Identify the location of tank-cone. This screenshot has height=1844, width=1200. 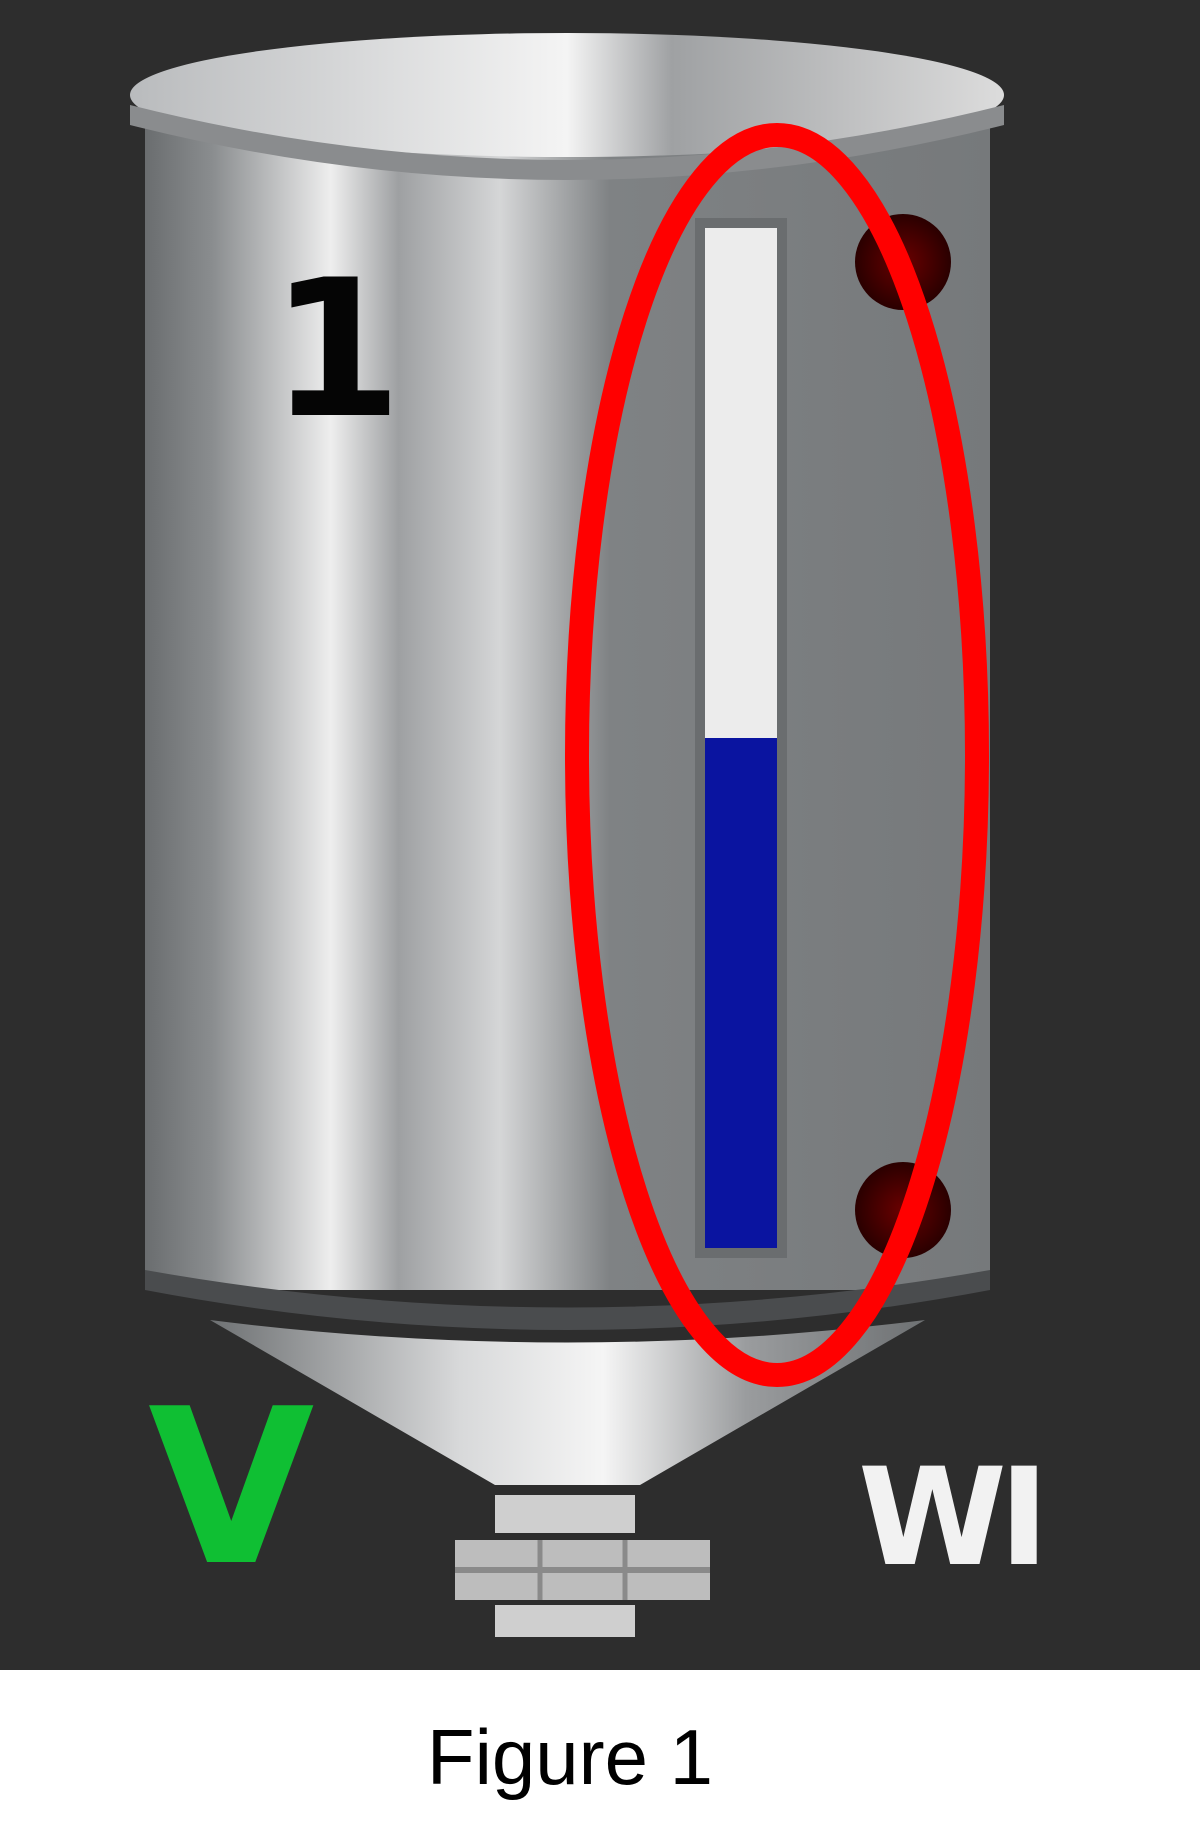
(567, 1402).